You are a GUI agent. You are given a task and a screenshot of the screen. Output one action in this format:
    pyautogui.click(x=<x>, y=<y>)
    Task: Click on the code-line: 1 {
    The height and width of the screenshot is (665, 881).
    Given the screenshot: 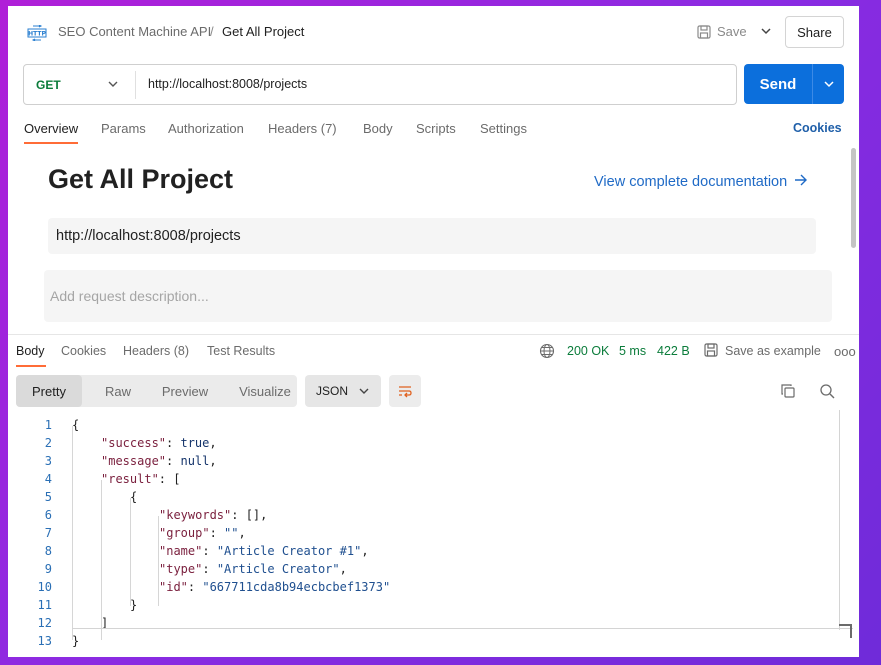 What is the action you would take?
    pyautogui.click(x=423, y=425)
    